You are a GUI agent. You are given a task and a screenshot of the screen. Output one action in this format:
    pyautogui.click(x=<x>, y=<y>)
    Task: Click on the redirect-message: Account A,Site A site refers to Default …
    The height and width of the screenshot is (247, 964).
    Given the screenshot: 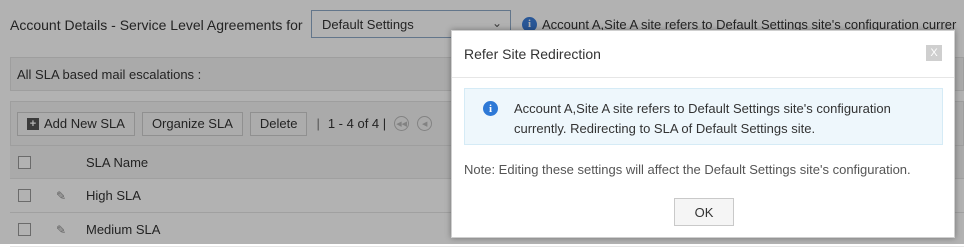 What is the action you would take?
    pyautogui.click(x=724, y=119)
    